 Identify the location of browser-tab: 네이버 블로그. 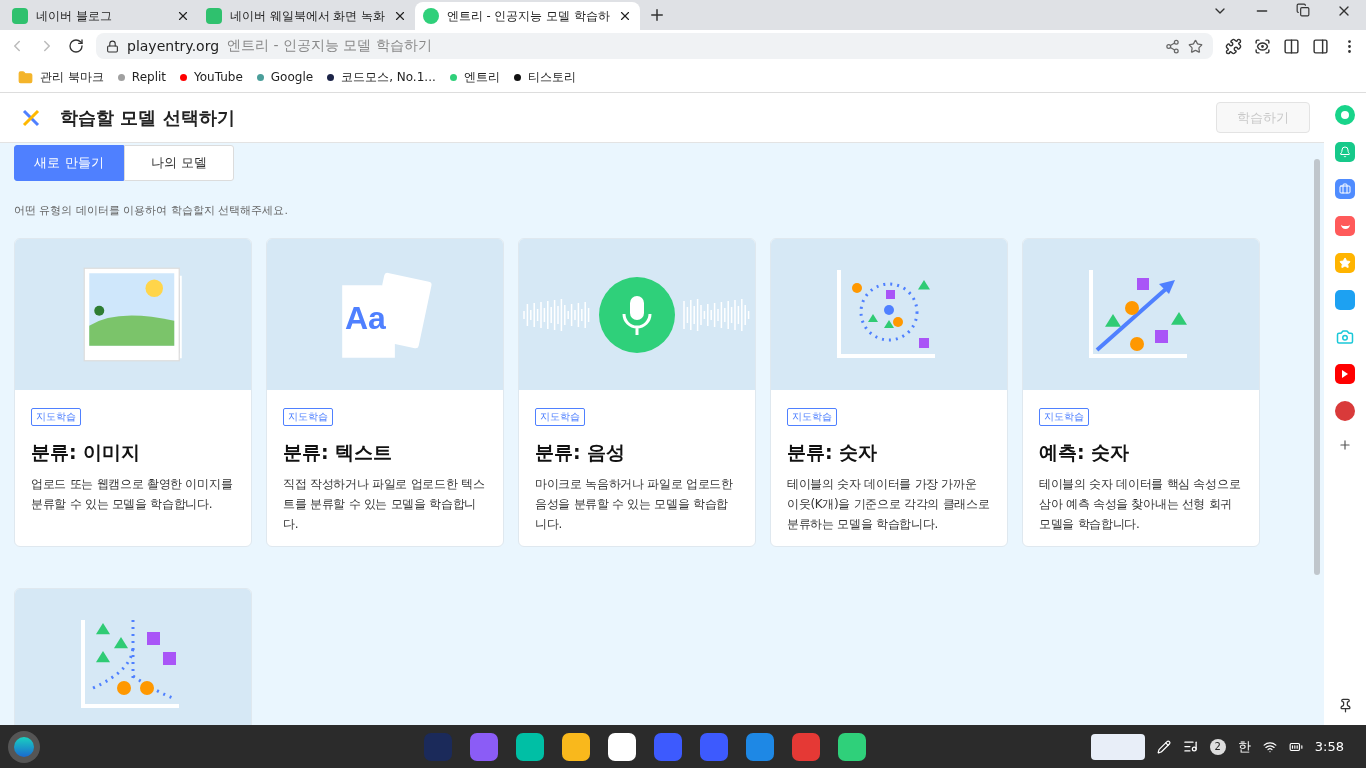
(101, 16).